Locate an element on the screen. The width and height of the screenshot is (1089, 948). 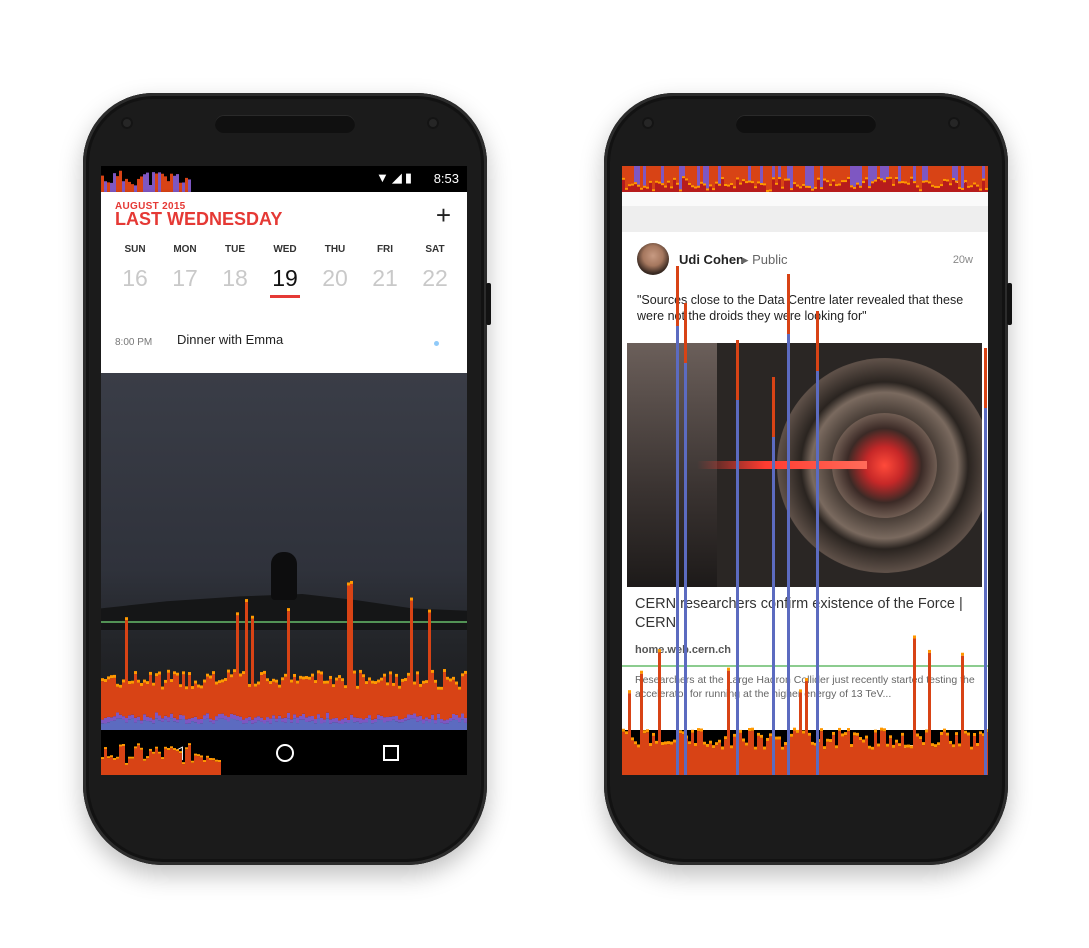
status-time: 8:53 is located at coordinates (446, 178).